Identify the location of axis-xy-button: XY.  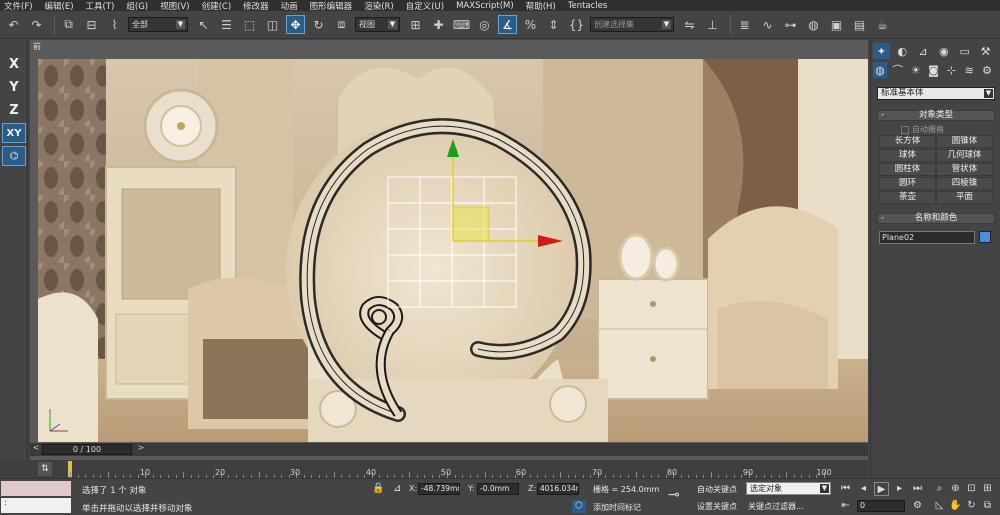
(14, 133).